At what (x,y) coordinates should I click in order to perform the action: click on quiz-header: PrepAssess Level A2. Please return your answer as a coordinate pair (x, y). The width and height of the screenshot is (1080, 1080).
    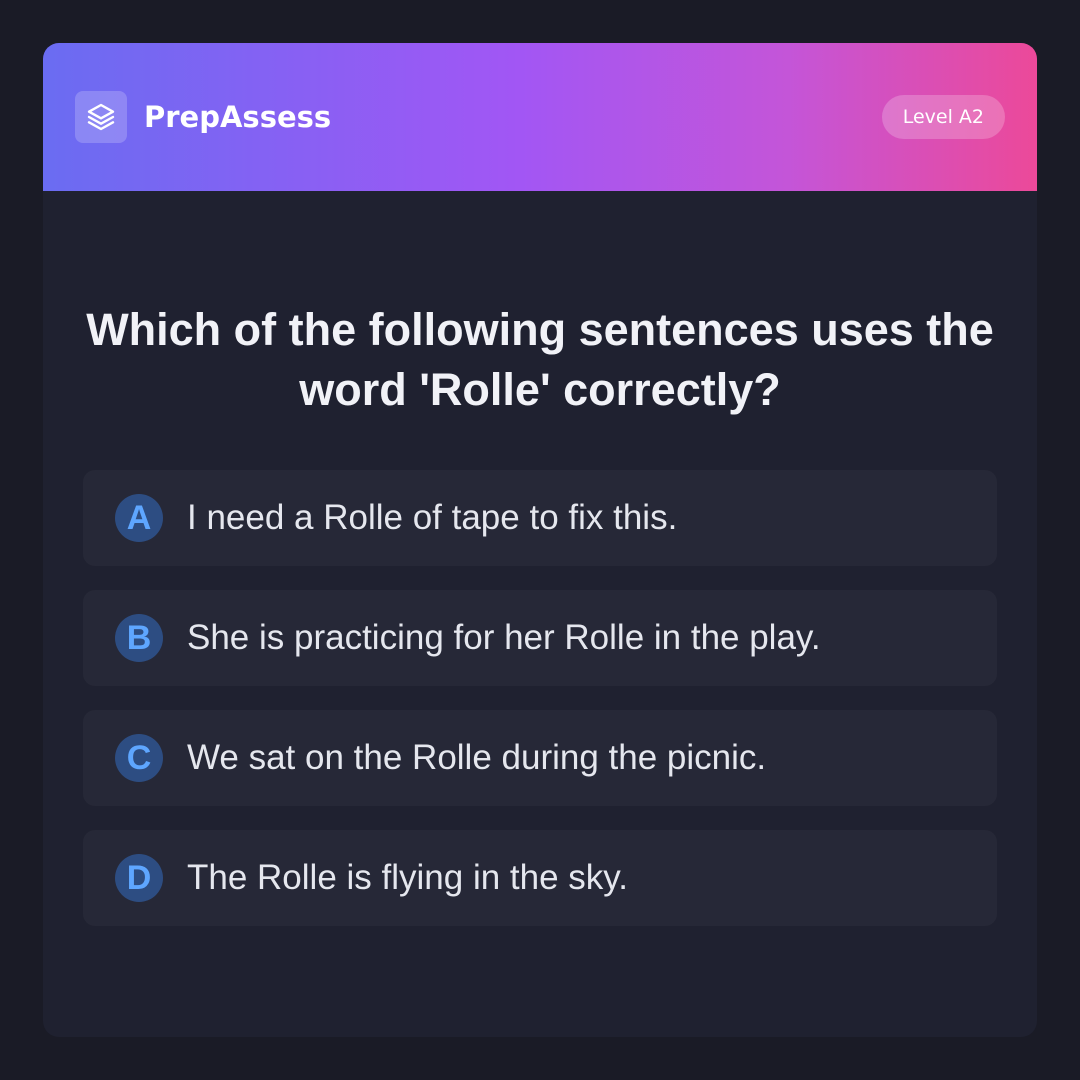
    Looking at the image, I should click on (540, 117).